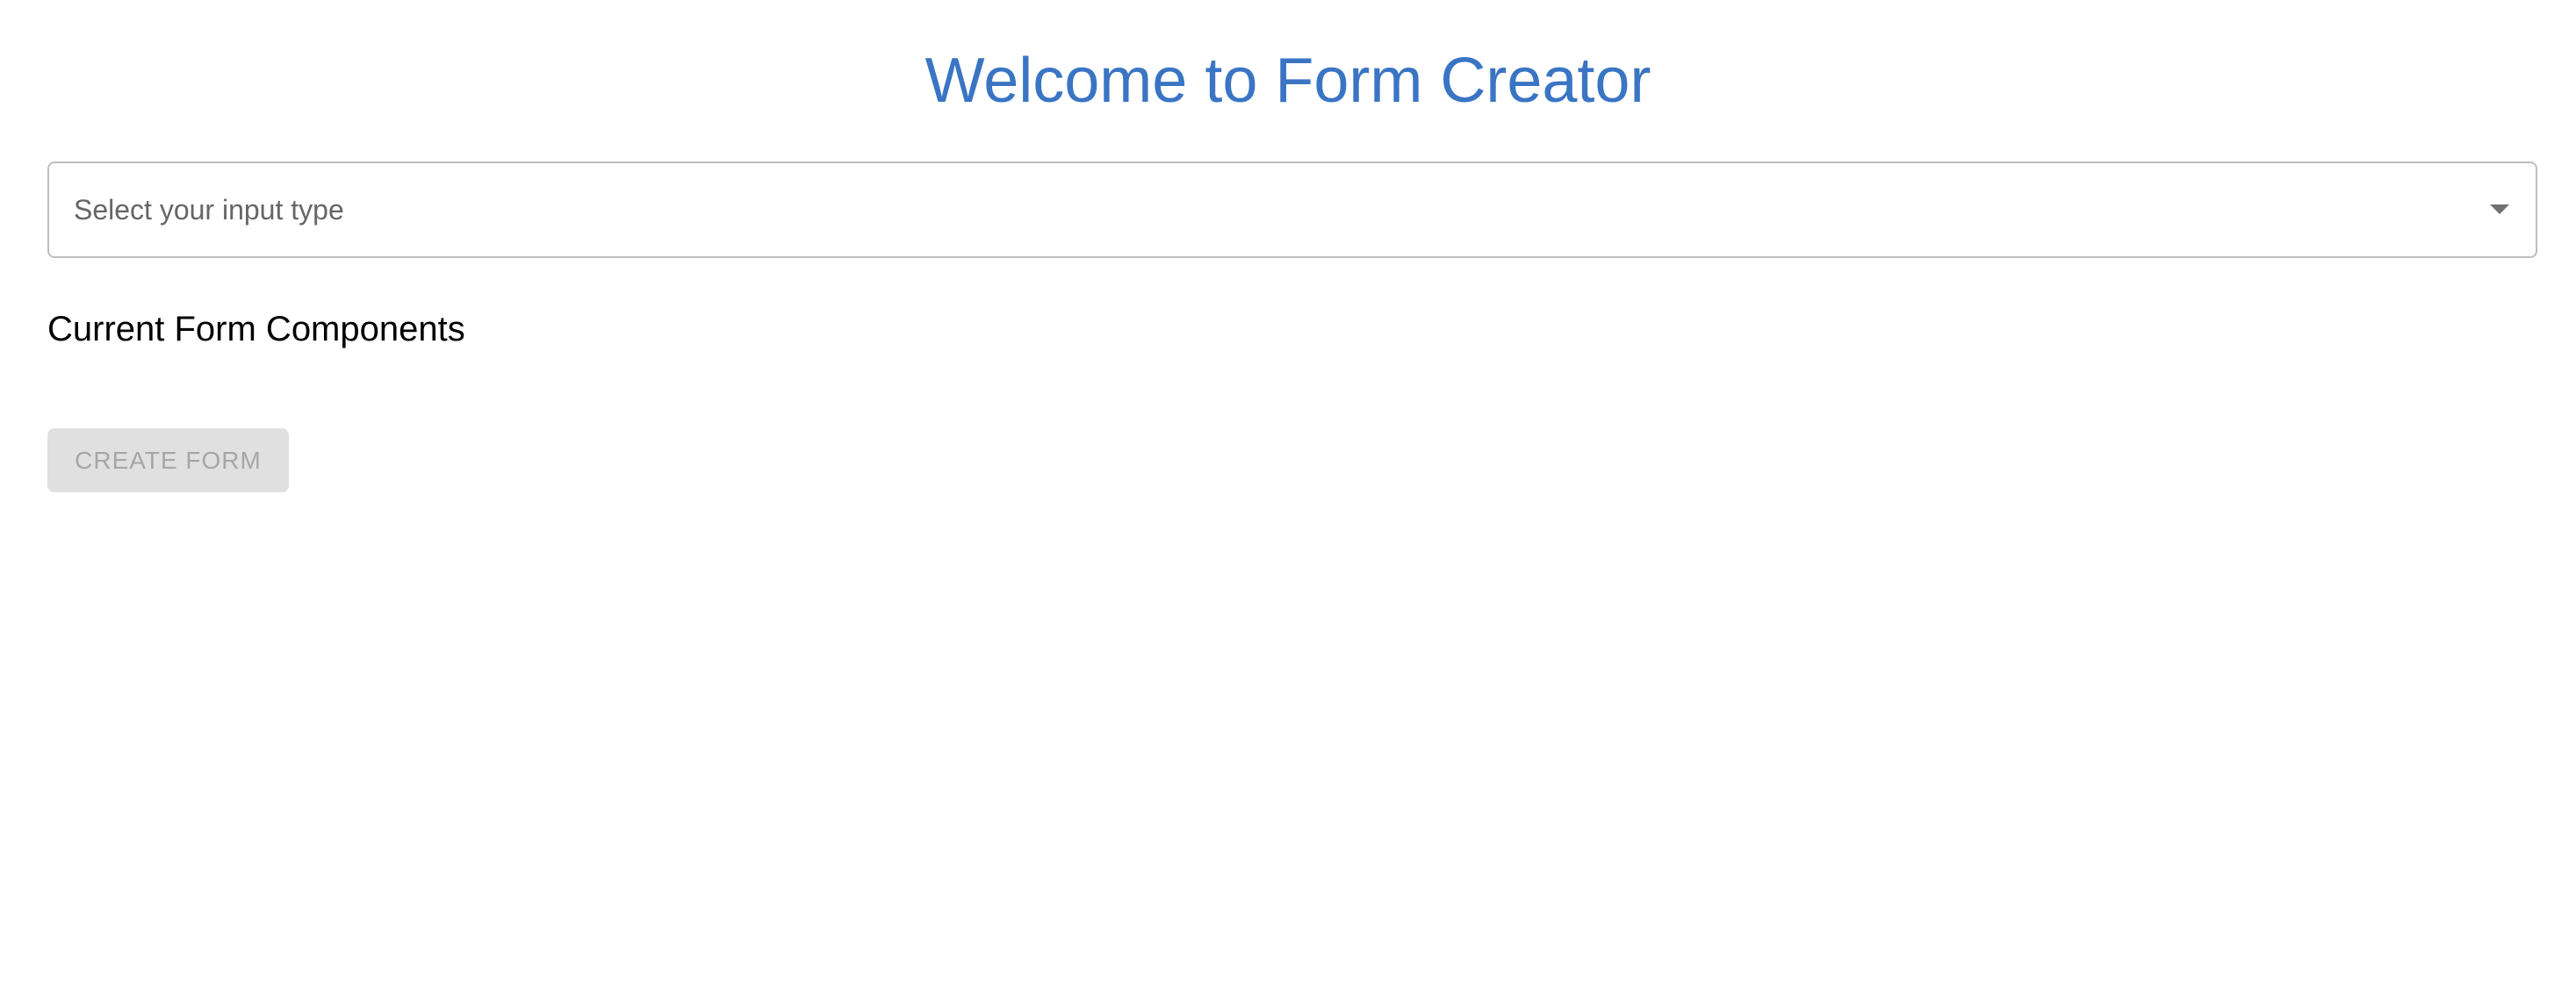 The width and height of the screenshot is (2576, 997). I want to click on page-title: Welcome to Form Creator, so click(1288, 81).